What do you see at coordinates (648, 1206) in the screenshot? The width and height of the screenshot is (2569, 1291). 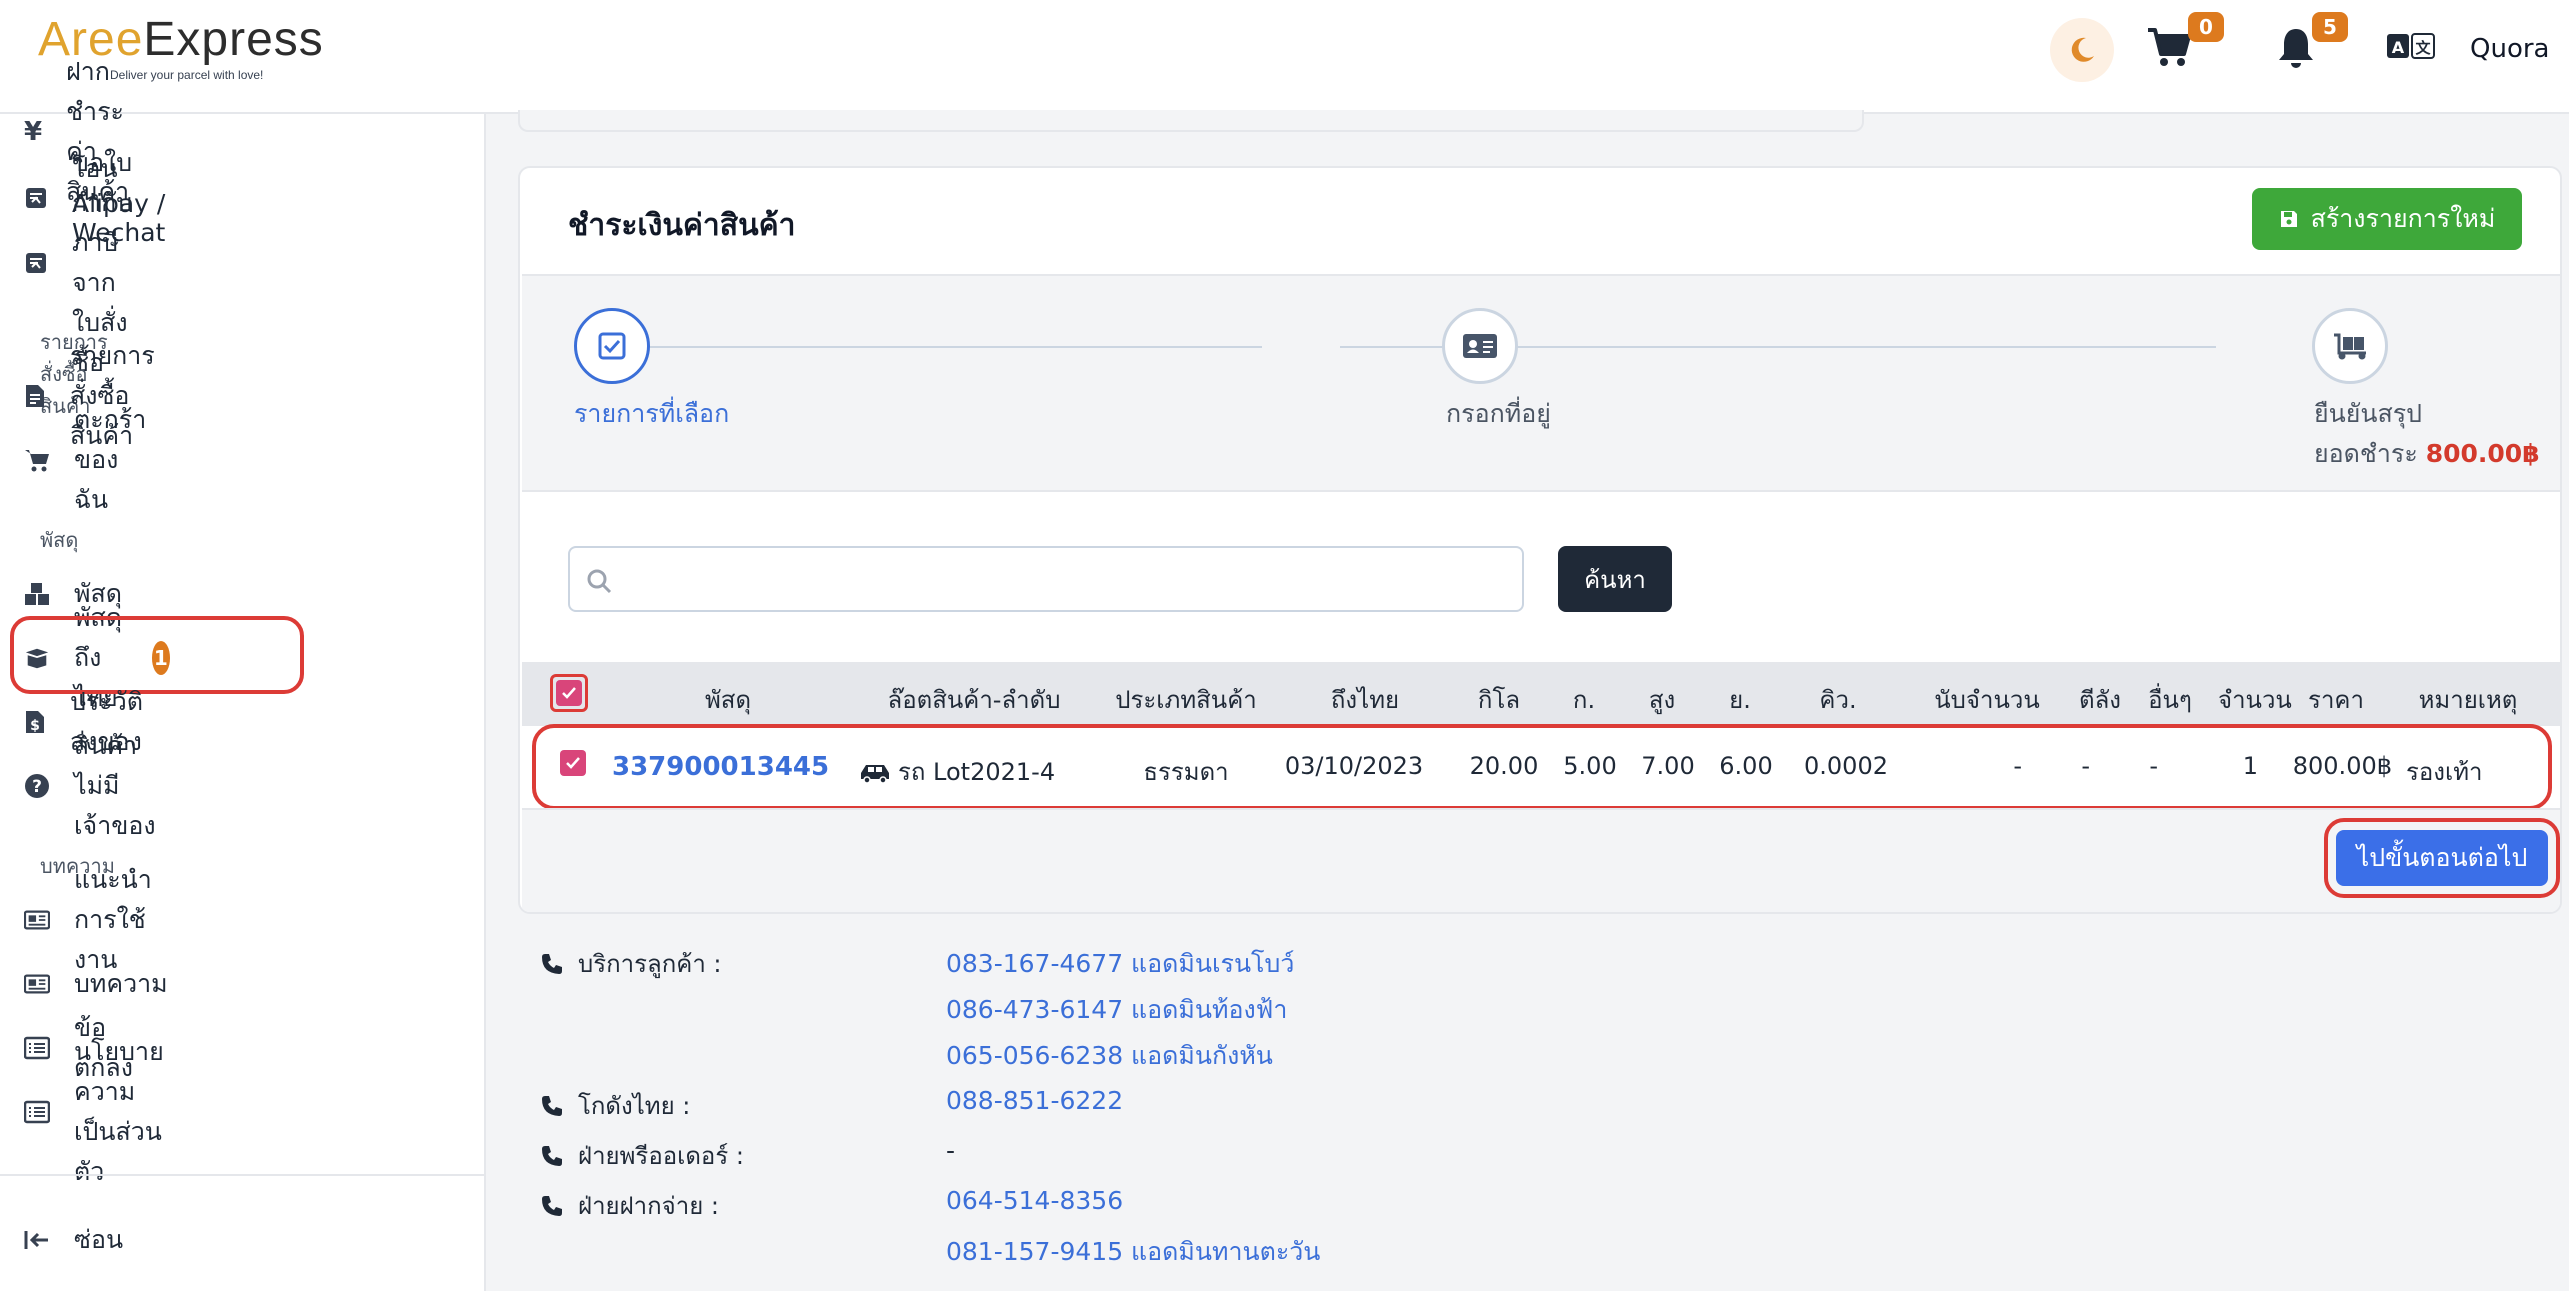 I see `contact-label-text: ฝ่ายฝากจ่าย :` at bounding box center [648, 1206].